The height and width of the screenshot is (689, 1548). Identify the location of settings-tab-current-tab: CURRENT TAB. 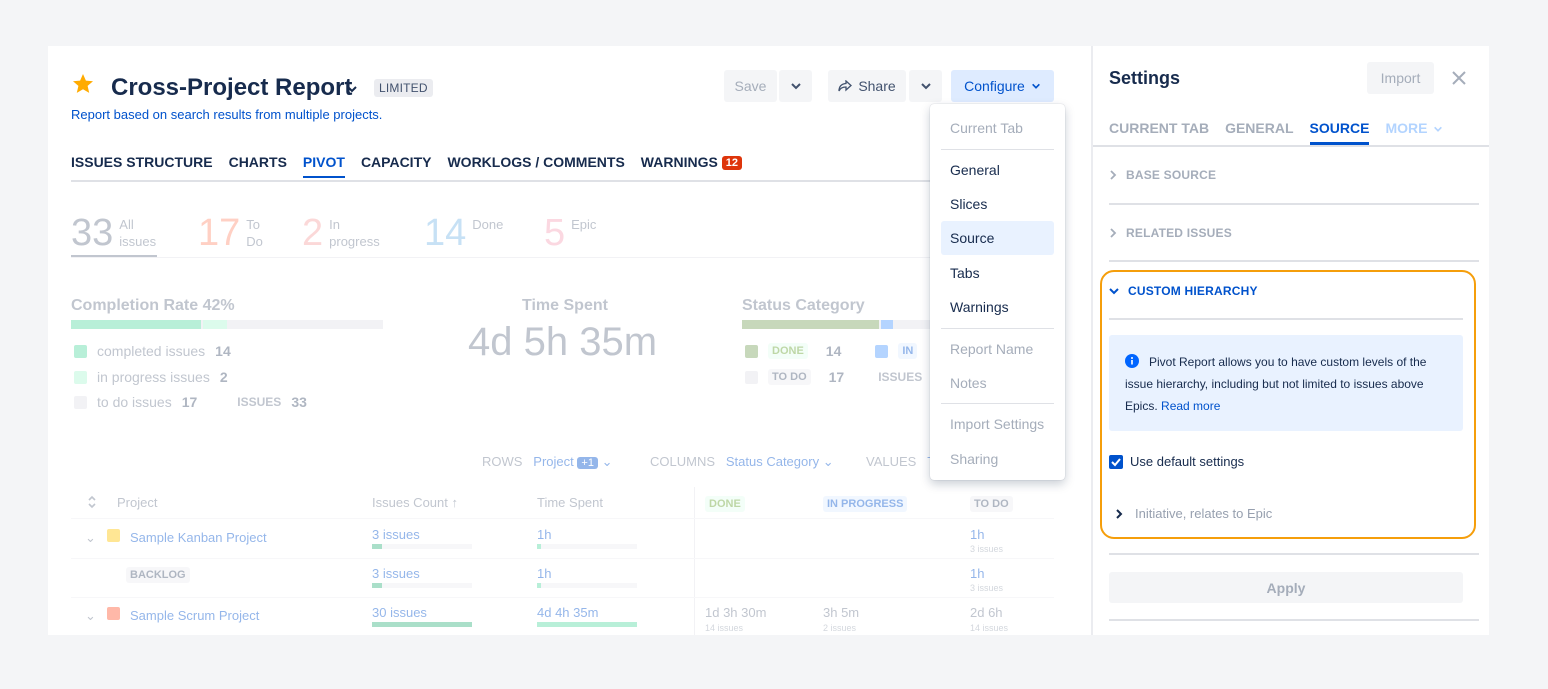
(1159, 132).